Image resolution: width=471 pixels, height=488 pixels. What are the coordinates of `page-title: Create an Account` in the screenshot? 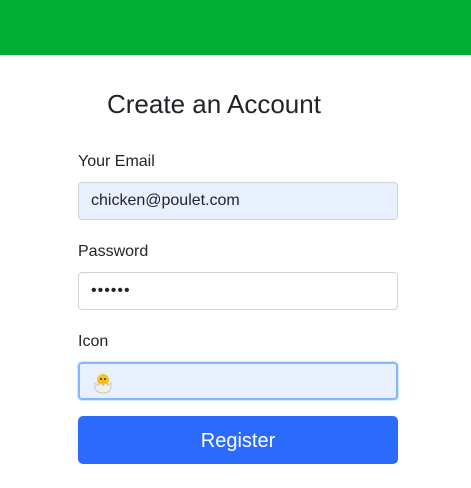 It's located at (214, 104).